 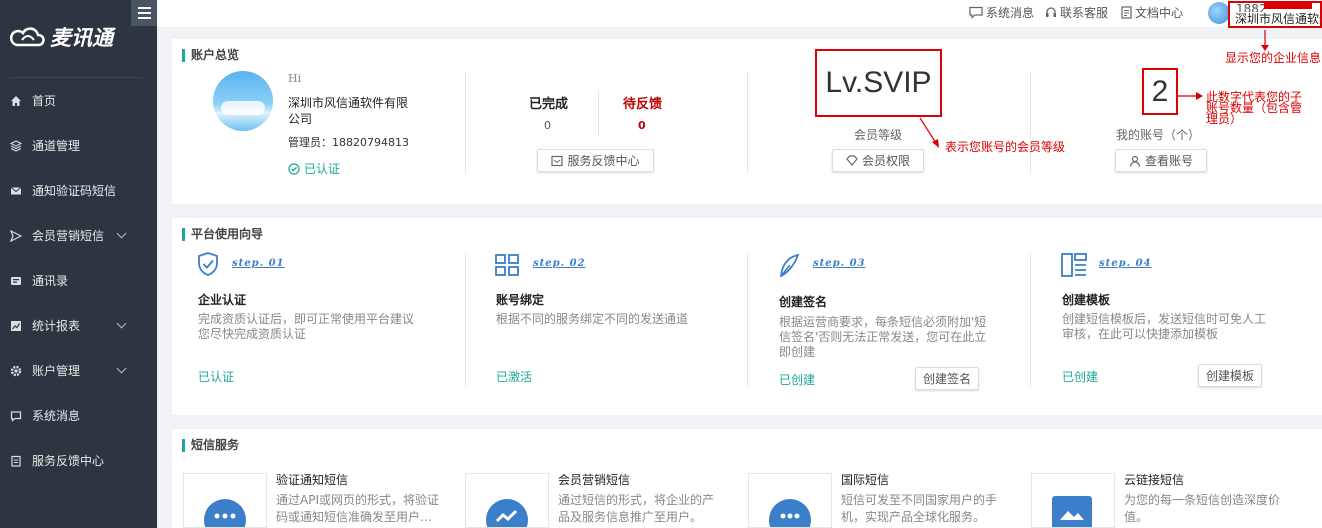 I want to click on sidebar-item-home: 首页, so click(x=78, y=100).